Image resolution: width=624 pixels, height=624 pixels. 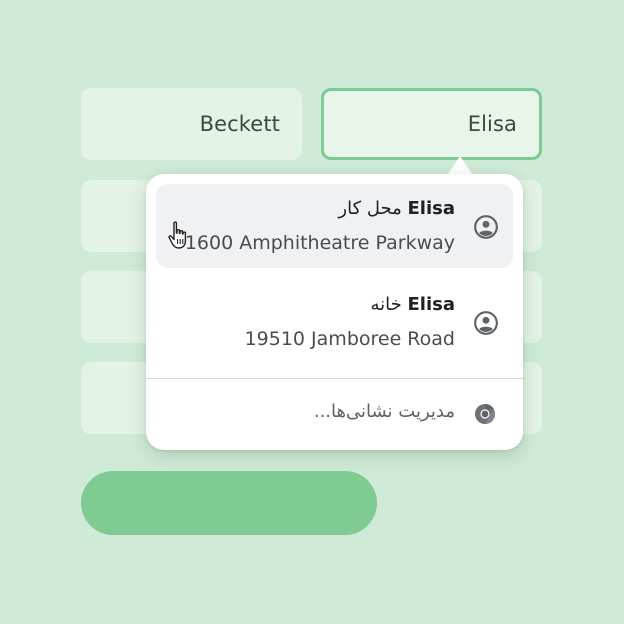 What do you see at coordinates (191, 124) in the screenshot?
I see `last-name-field: Beckett` at bounding box center [191, 124].